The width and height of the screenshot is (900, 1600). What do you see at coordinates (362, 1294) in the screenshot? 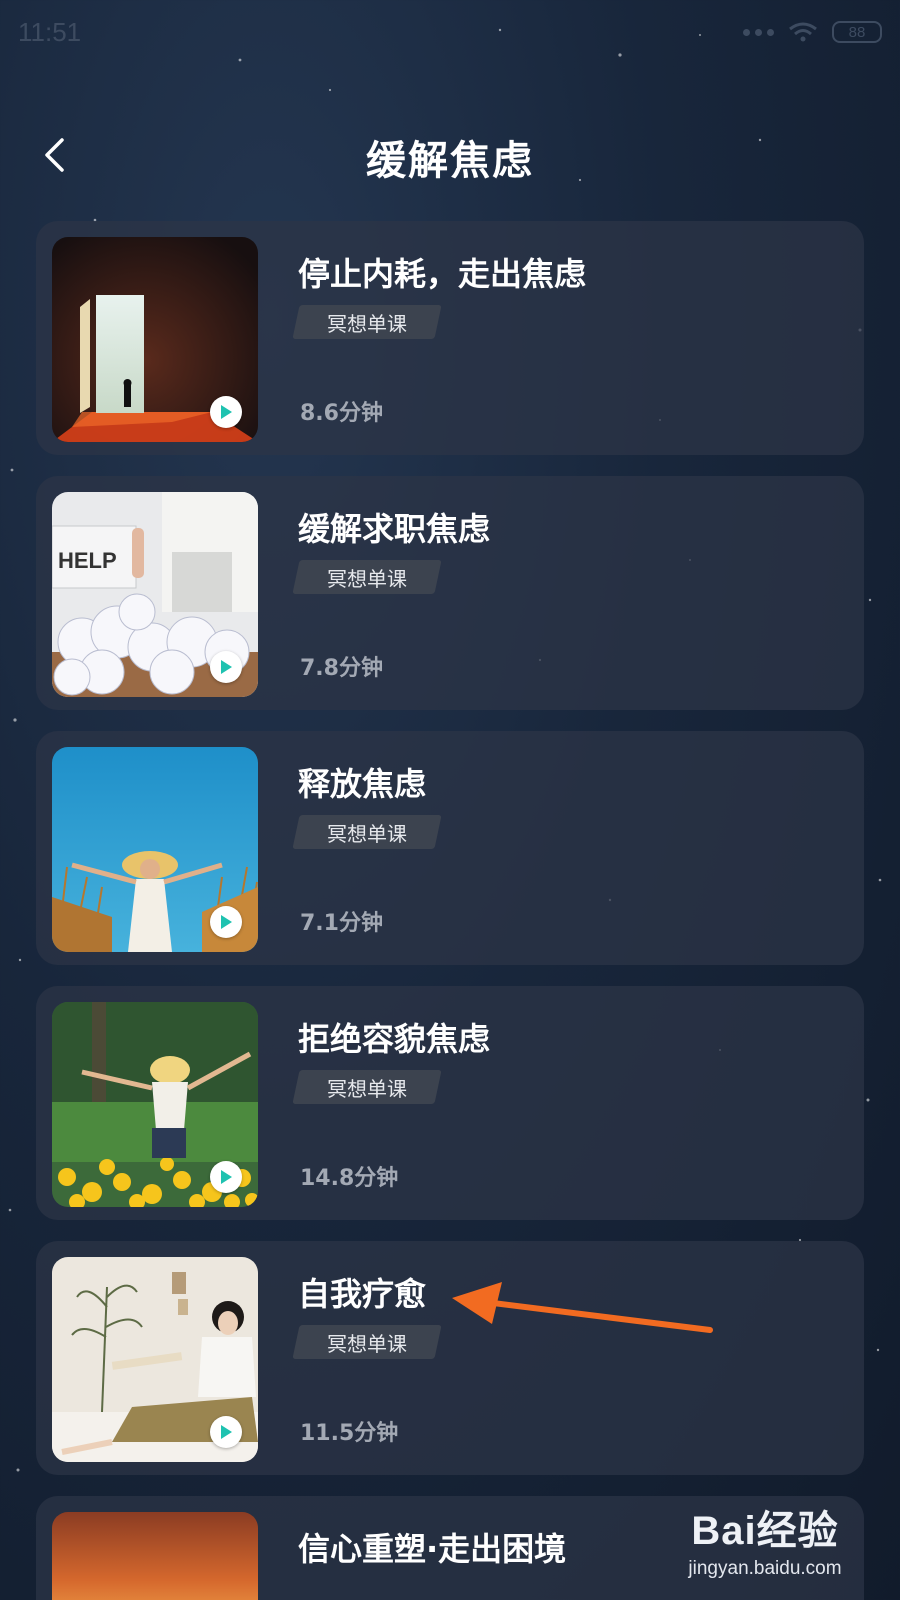
I see `course-title: 自我疗愈` at bounding box center [362, 1294].